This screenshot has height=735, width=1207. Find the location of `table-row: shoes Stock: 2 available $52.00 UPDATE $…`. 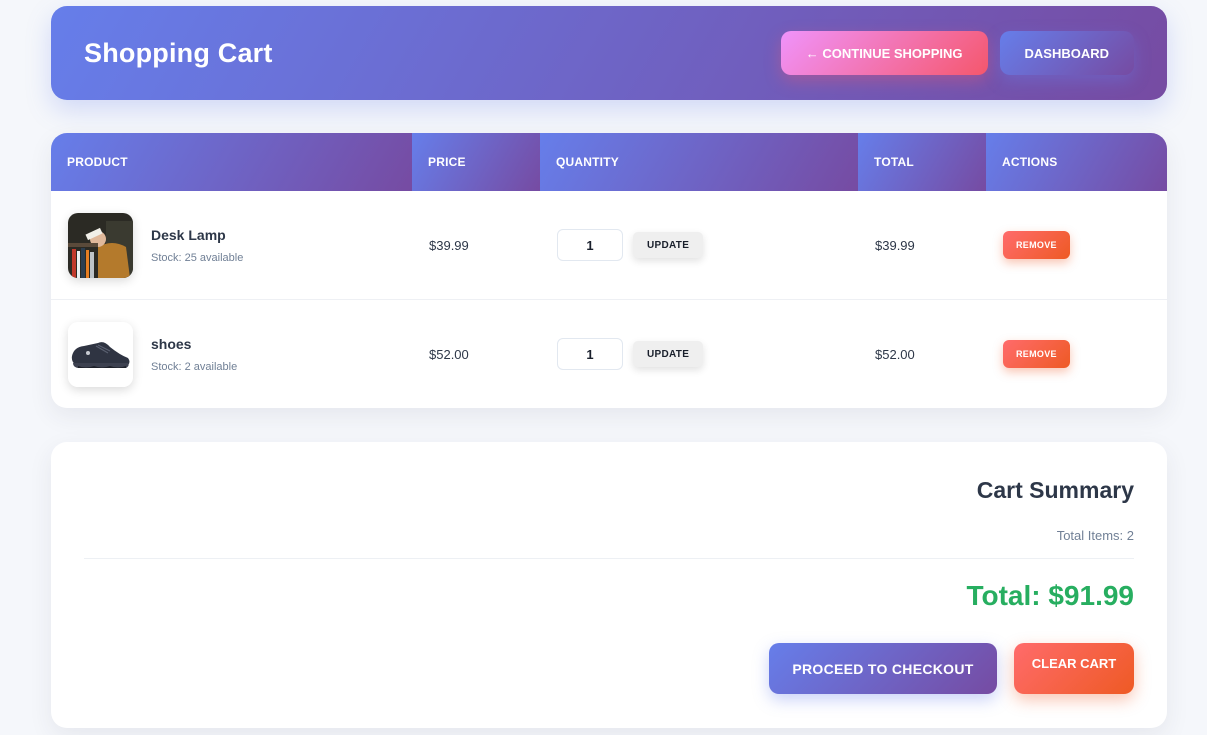

table-row: shoes Stock: 2 available $52.00 UPDATE $… is located at coordinates (609, 354).